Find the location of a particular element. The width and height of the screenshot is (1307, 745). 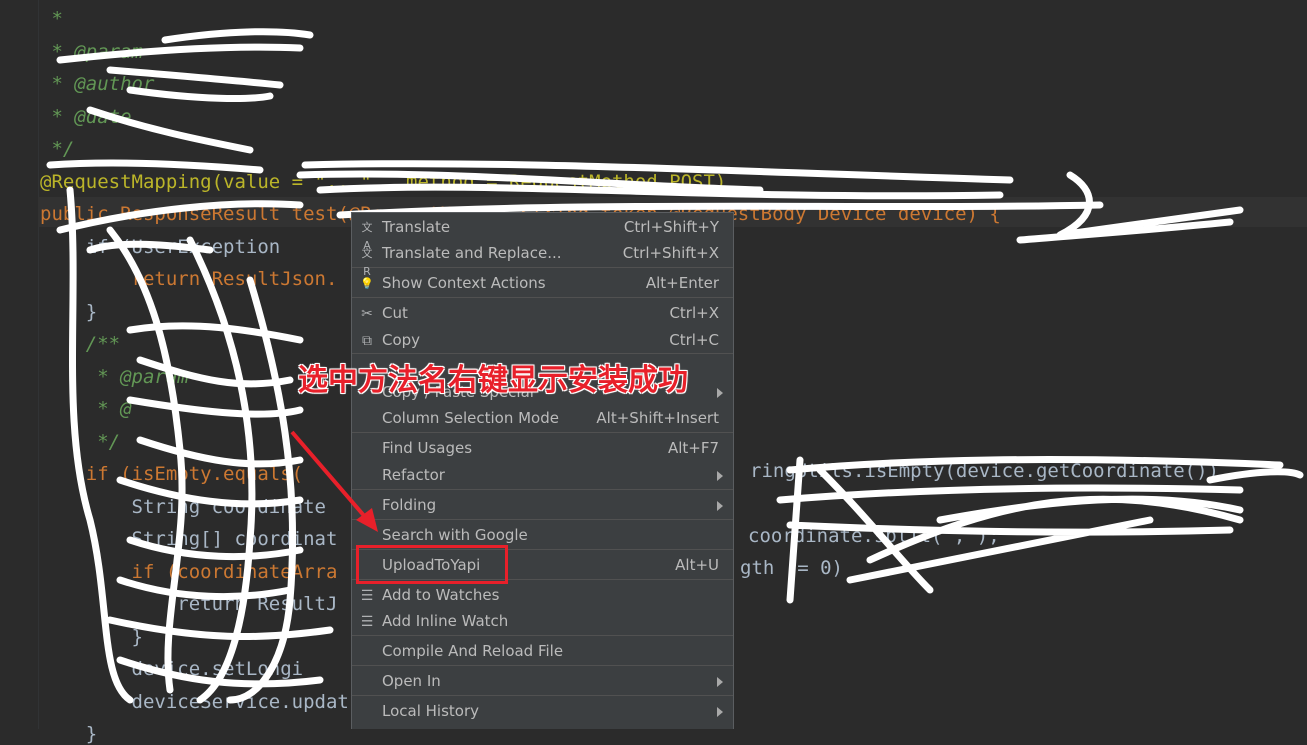

menu-item-add-inline-watch: ☰ Add Inline Watch is located at coordinates (542, 622).